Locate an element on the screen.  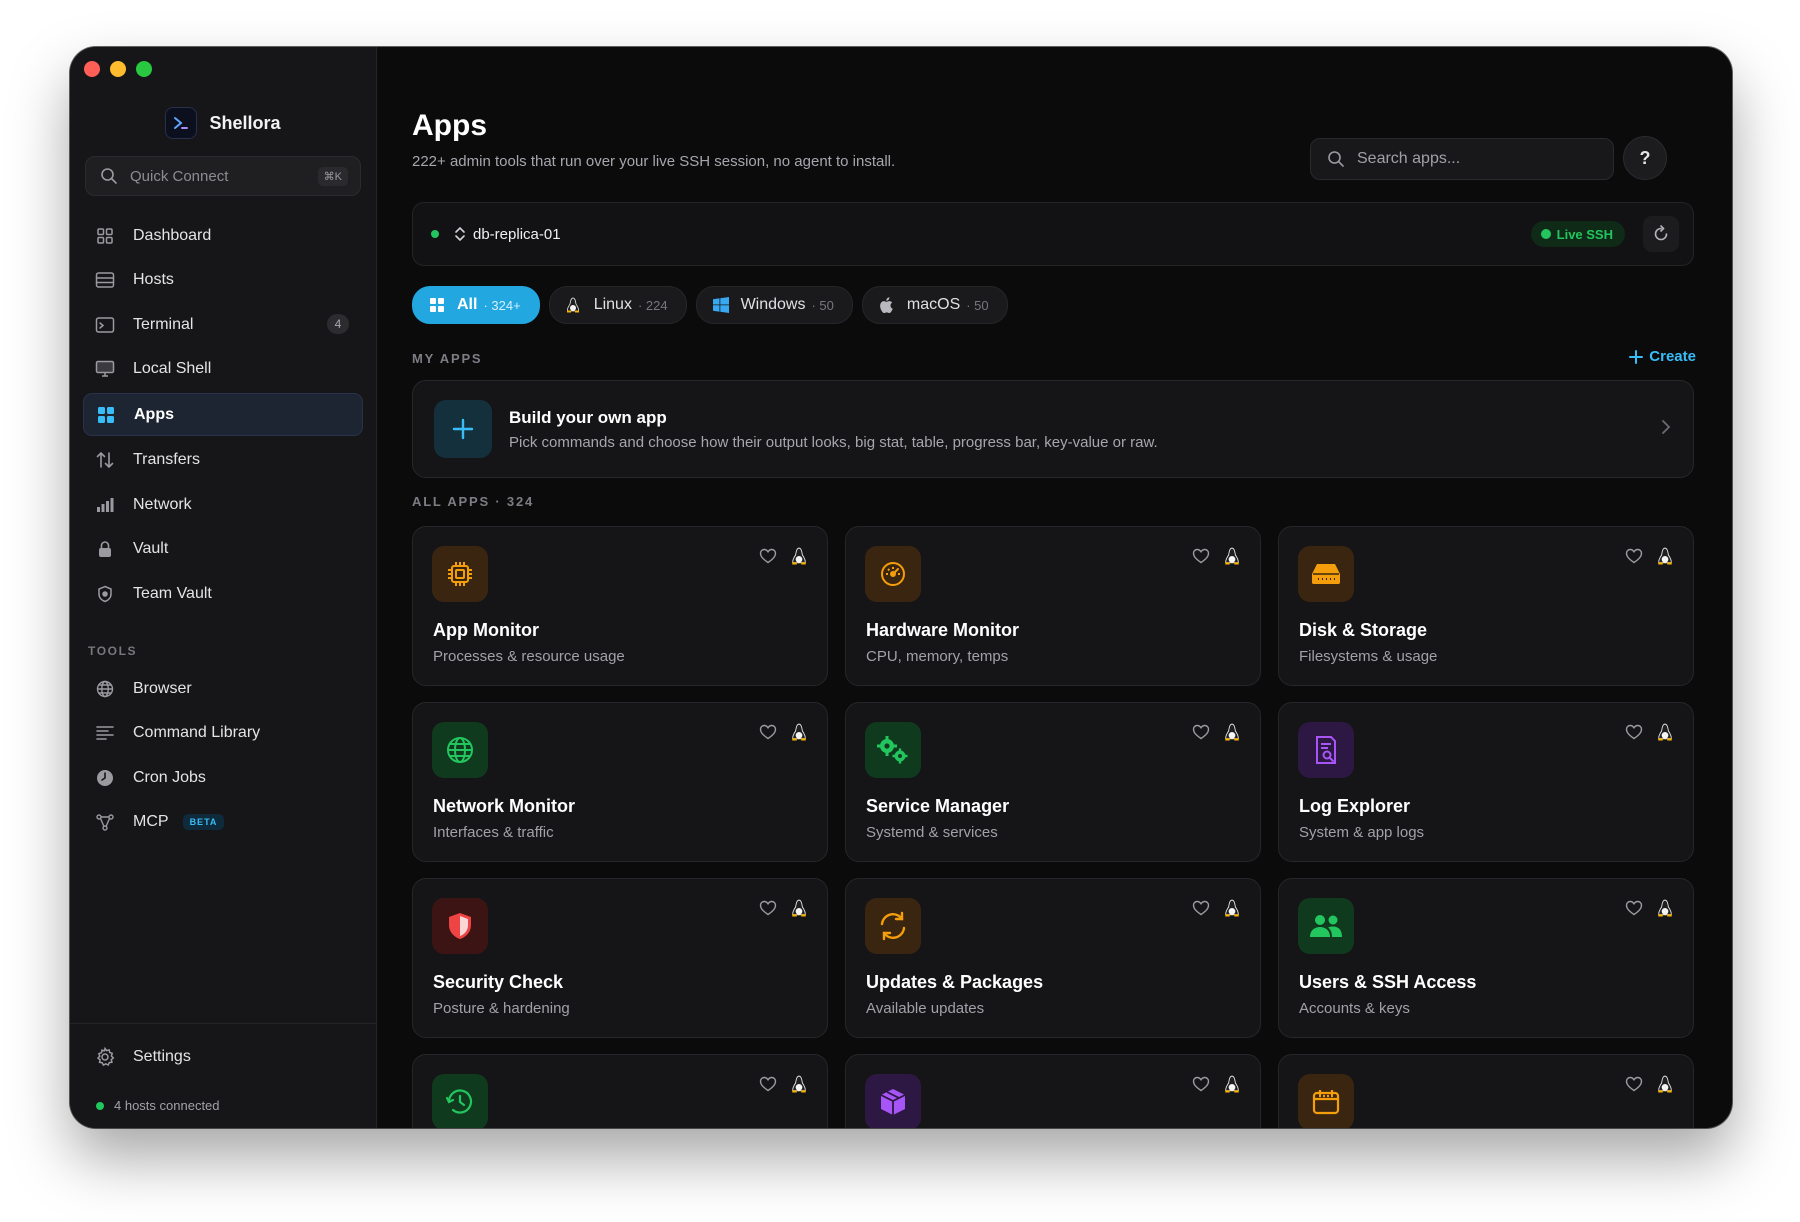
app-card-updates-packages: Updates & Packages Available updates is located at coordinates (1053, 958).